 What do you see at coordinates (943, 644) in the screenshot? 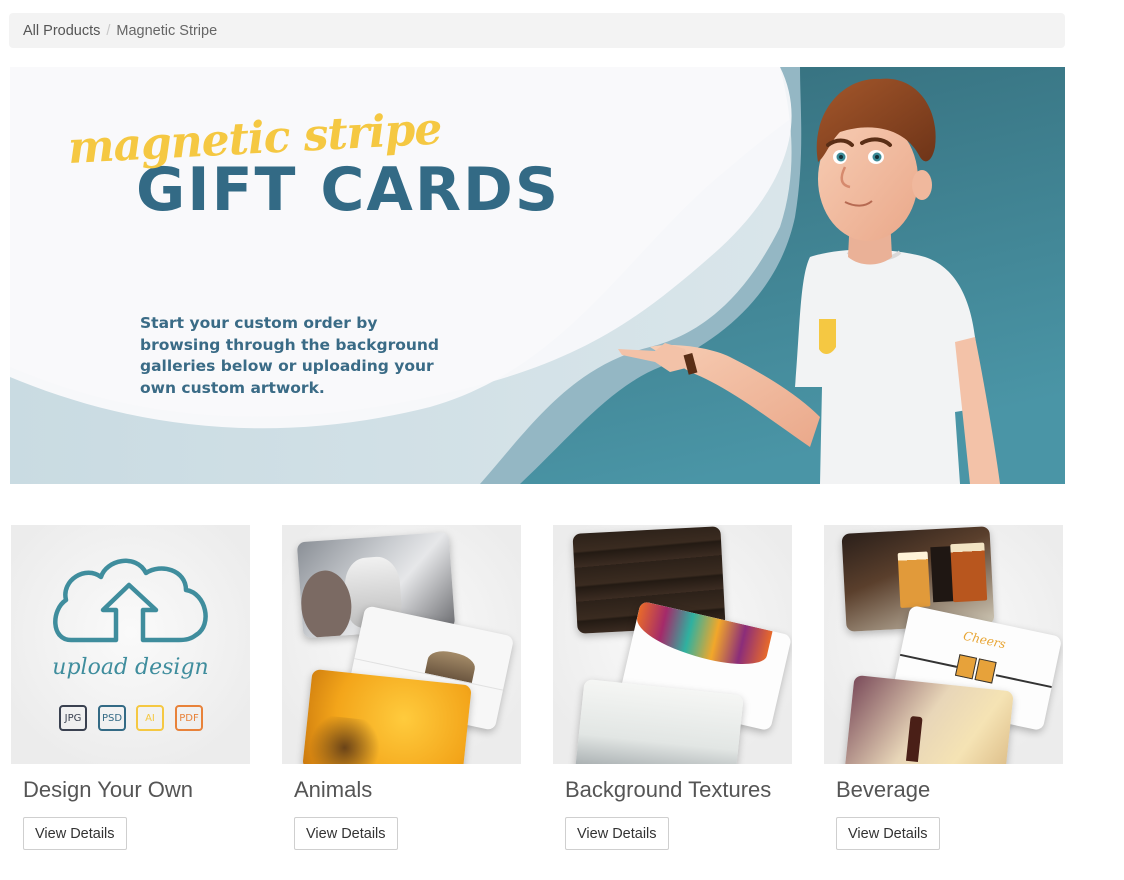
I see `product-thumbnail: Cheers` at bounding box center [943, 644].